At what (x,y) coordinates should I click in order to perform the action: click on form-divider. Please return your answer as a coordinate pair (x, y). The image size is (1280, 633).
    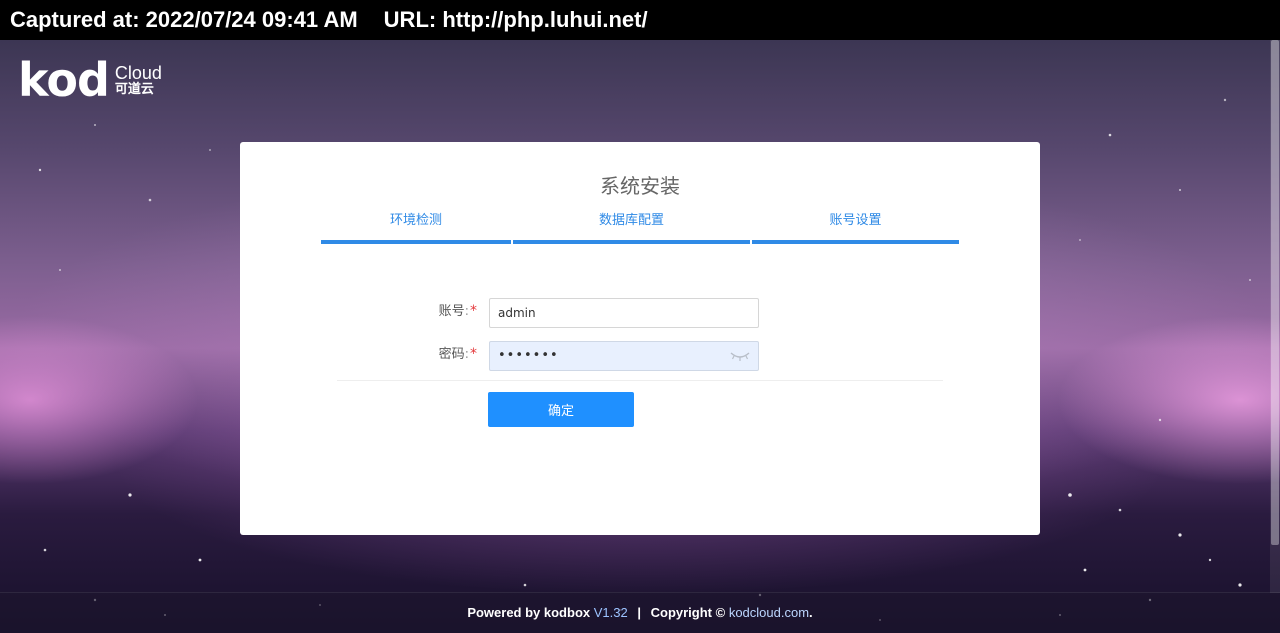
    Looking at the image, I should click on (640, 380).